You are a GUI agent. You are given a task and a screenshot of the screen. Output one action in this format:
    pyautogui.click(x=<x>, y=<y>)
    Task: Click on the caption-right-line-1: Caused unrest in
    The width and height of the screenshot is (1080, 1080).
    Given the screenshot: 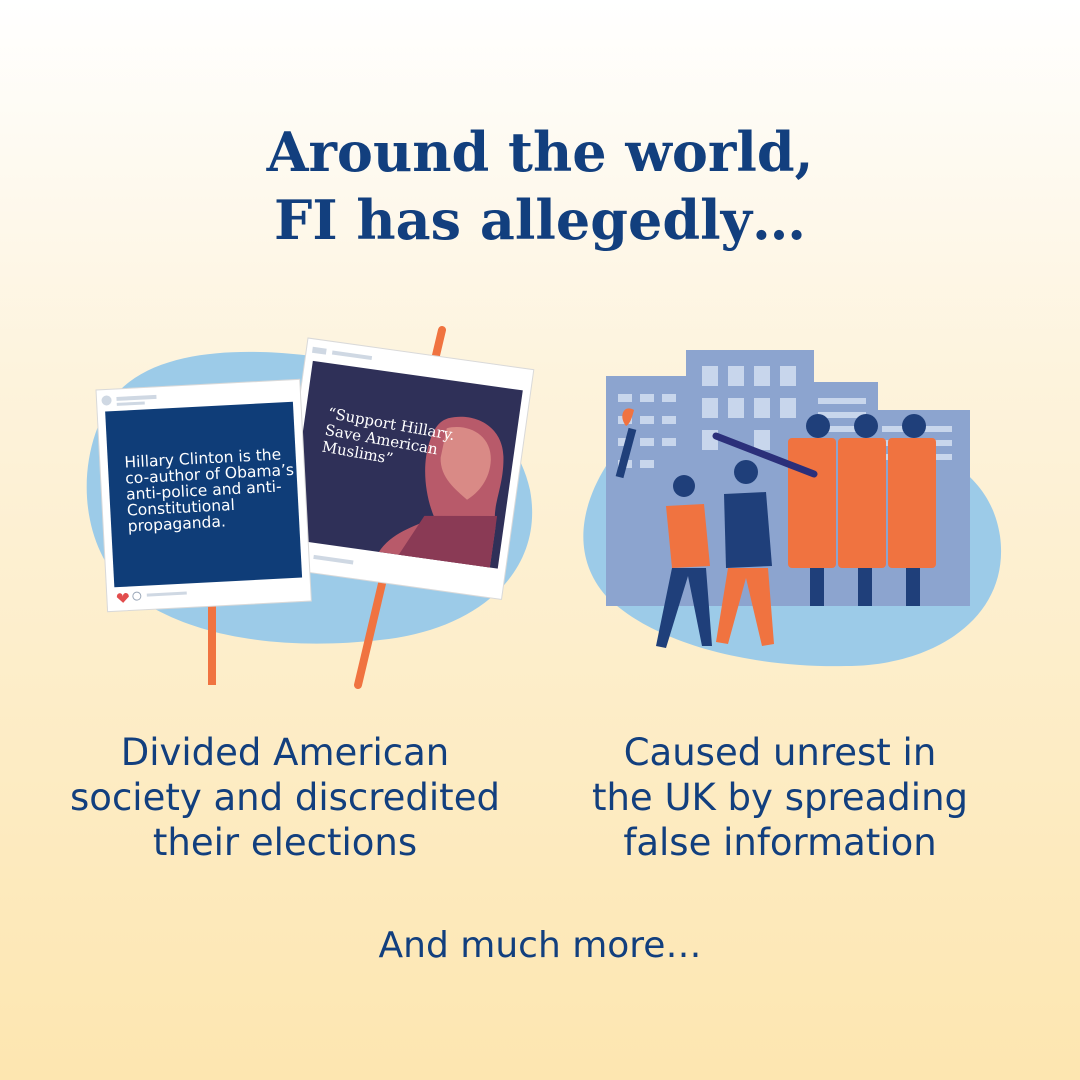 What is the action you would take?
    pyautogui.click(x=780, y=752)
    